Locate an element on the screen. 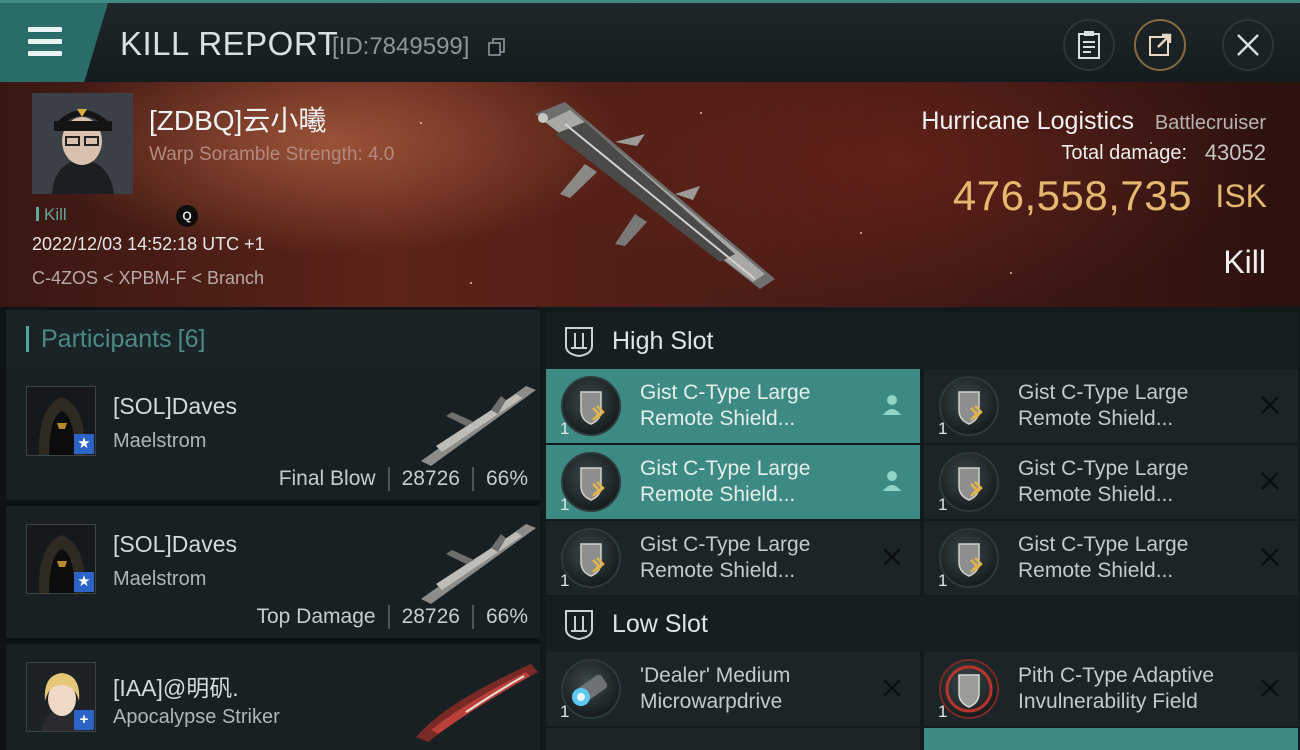  participant-stats: Top Damage 28726 66% is located at coordinates (392, 617).